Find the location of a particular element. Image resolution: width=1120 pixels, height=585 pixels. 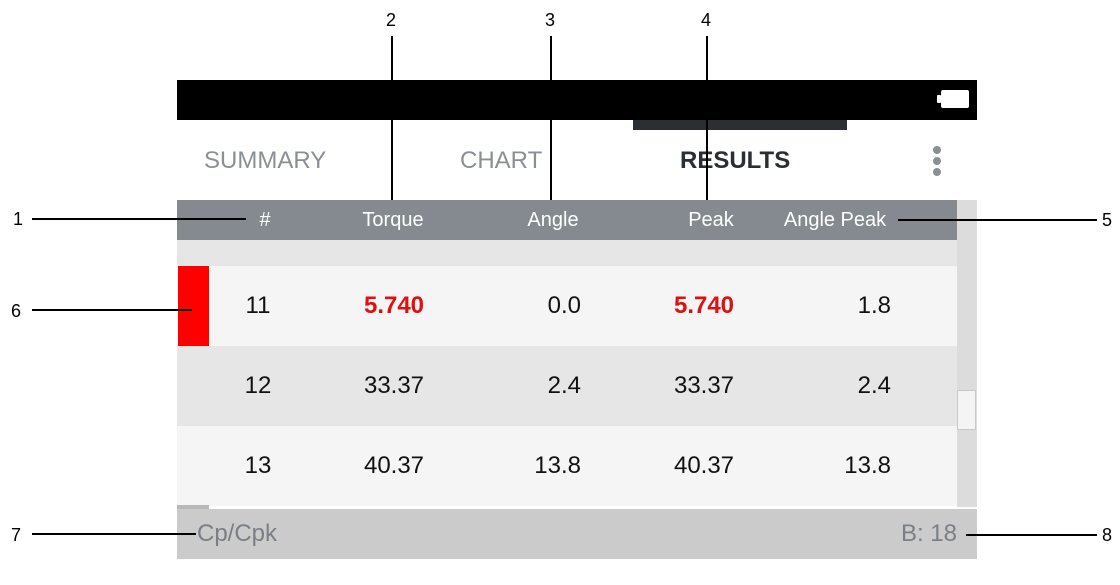

cell-number: 12 is located at coordinates (258, 385).